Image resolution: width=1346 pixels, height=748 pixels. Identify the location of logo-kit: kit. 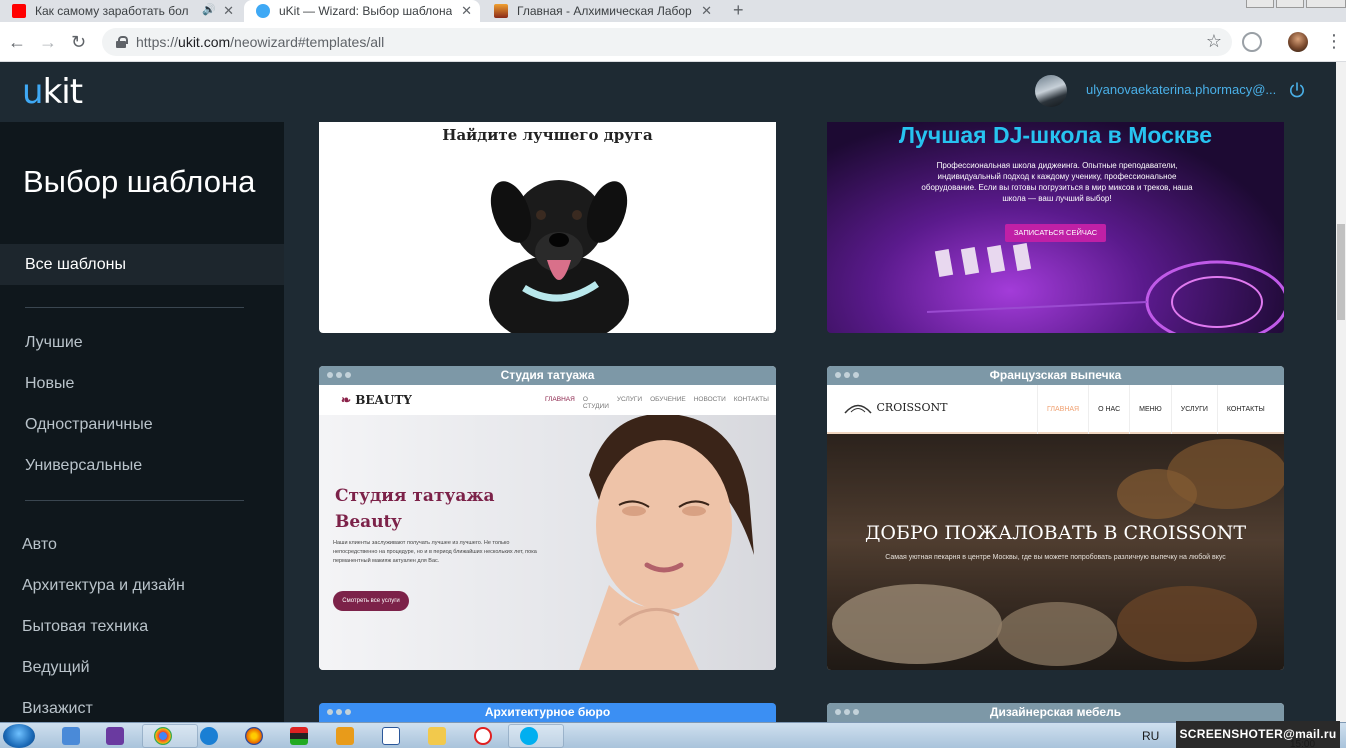
(62, 92).